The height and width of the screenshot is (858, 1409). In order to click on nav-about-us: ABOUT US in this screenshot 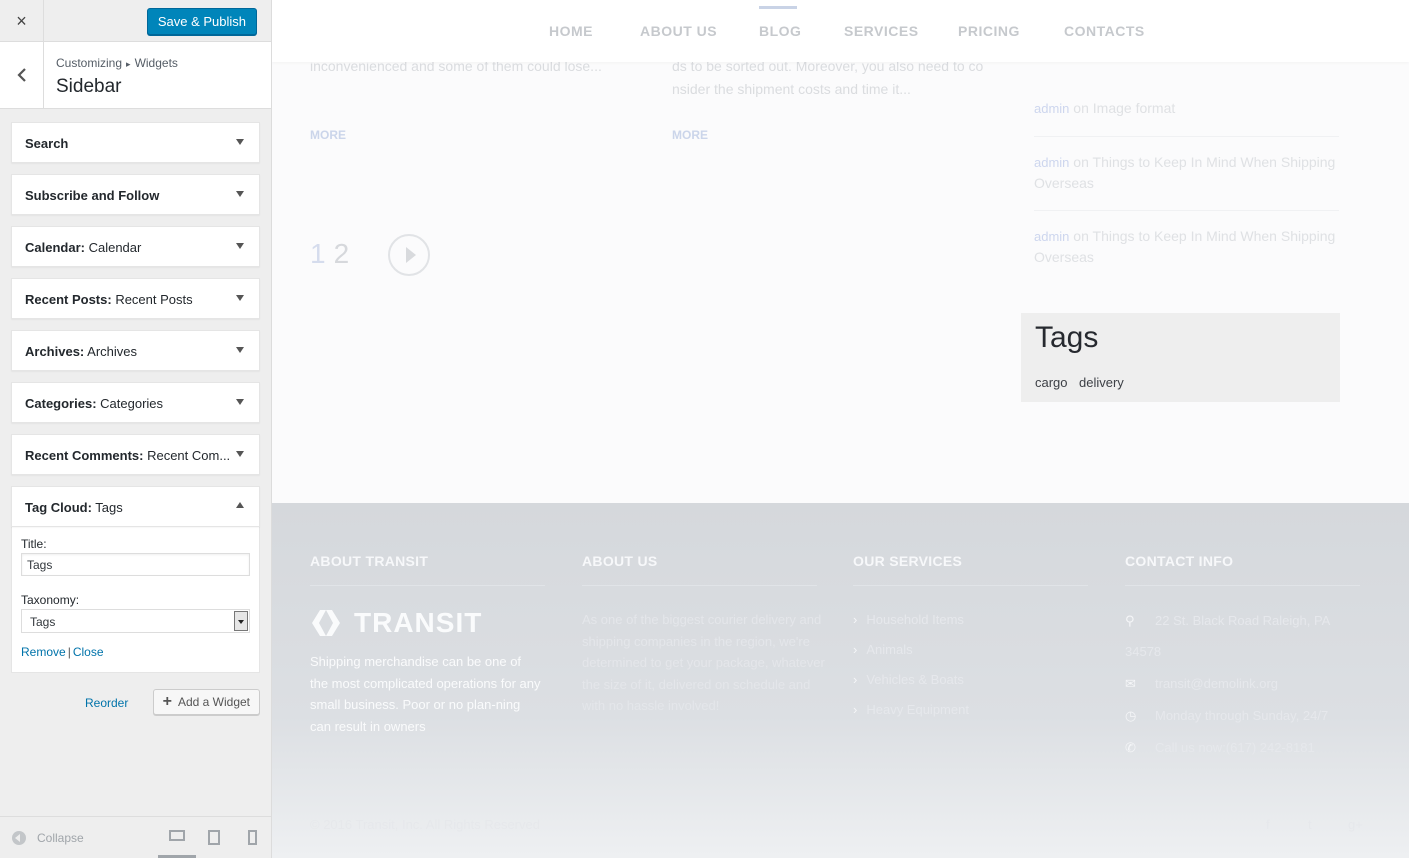, I will do `click(678, 31)`.